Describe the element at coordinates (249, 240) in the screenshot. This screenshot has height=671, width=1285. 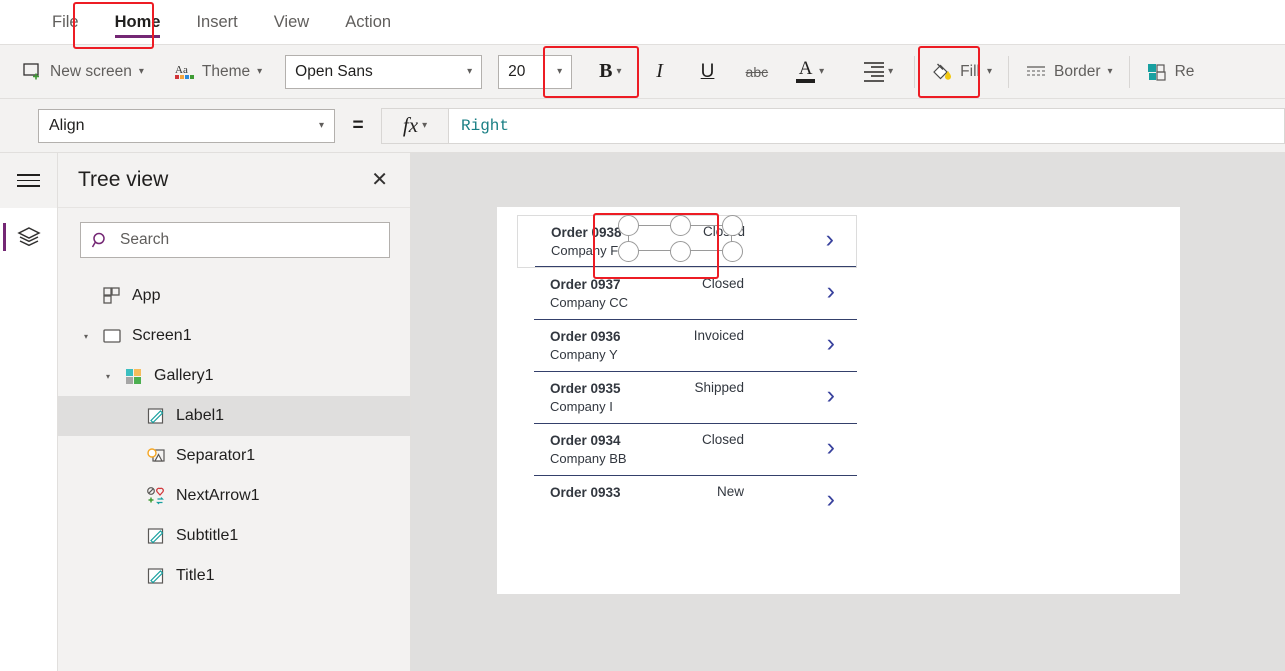
I see `search-input` at that location.